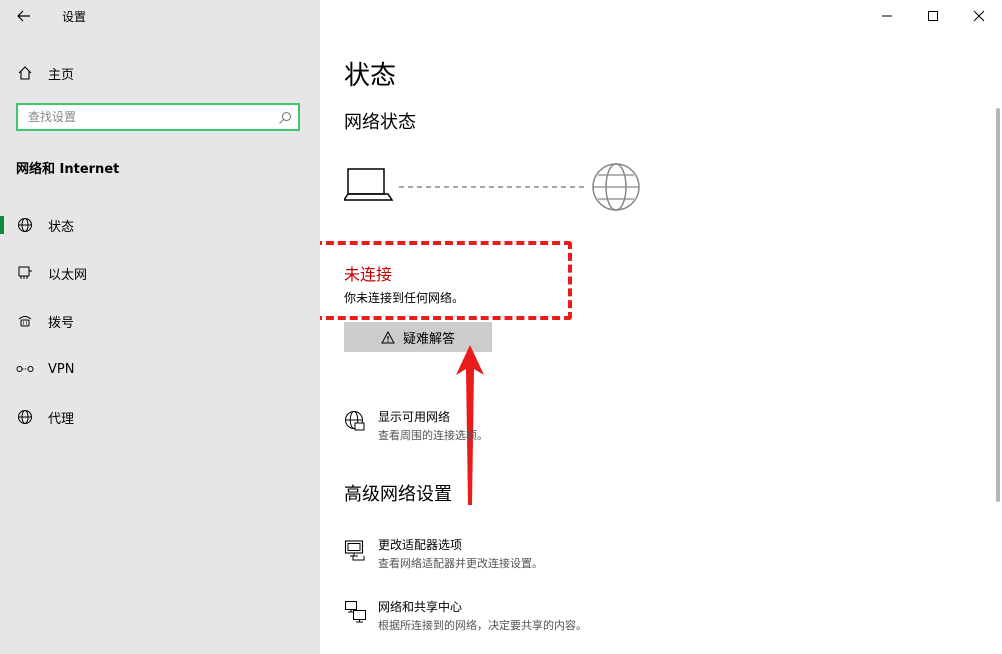 Image resolution: width=1002 pixels, height=654 pixels. What do you see at coordinates (492, 187) in the screenshot?
I see `network-diagram` at bounding box center [492, 187].